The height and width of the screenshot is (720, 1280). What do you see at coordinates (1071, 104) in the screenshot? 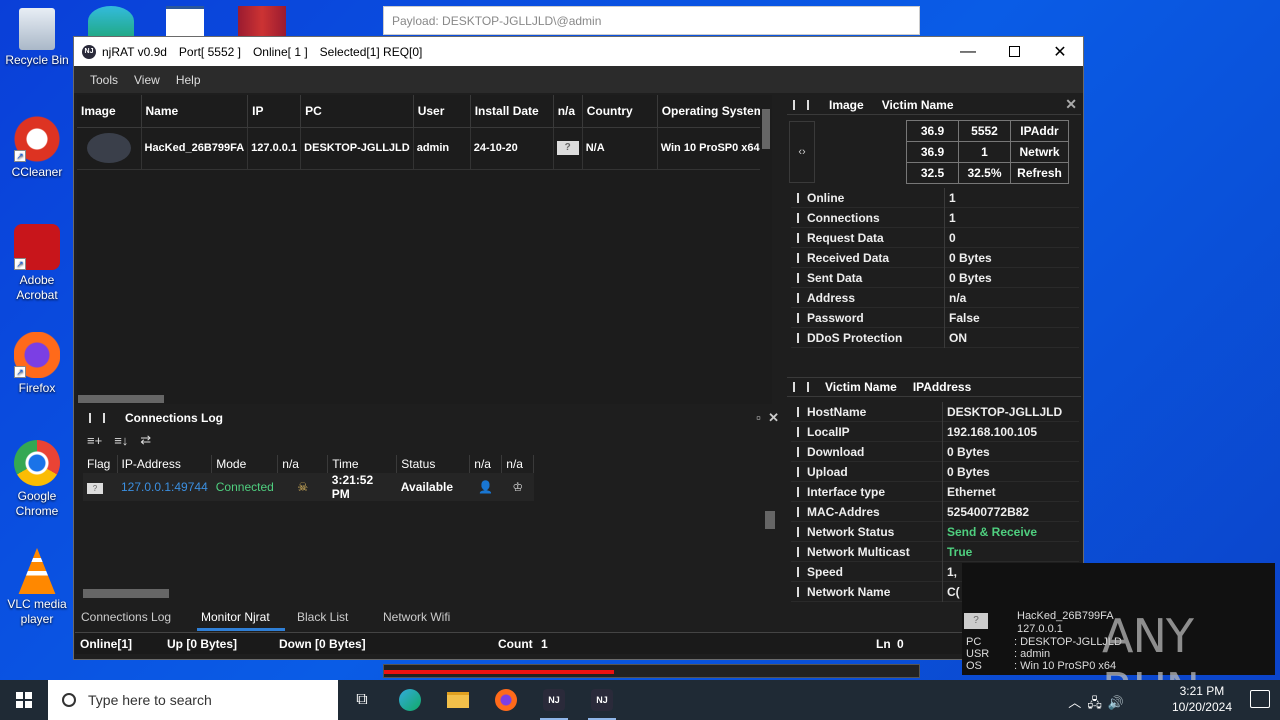
I see `panel-close-icon: ✕` at bounding box center [1071, 104].